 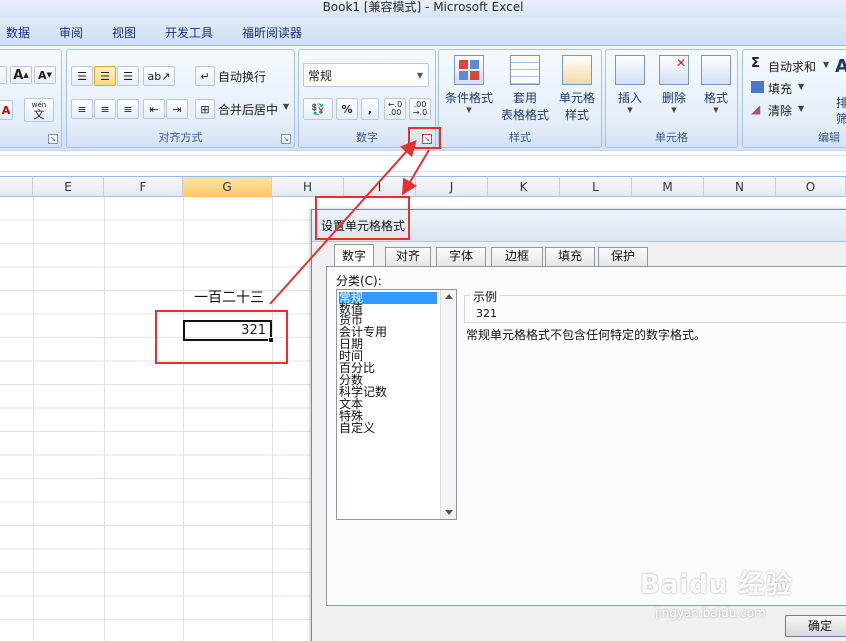 What do you see at coordinates (3, 75) in the screenshot?
I see `font-size-dropdown` at bounding box center [3, 75].